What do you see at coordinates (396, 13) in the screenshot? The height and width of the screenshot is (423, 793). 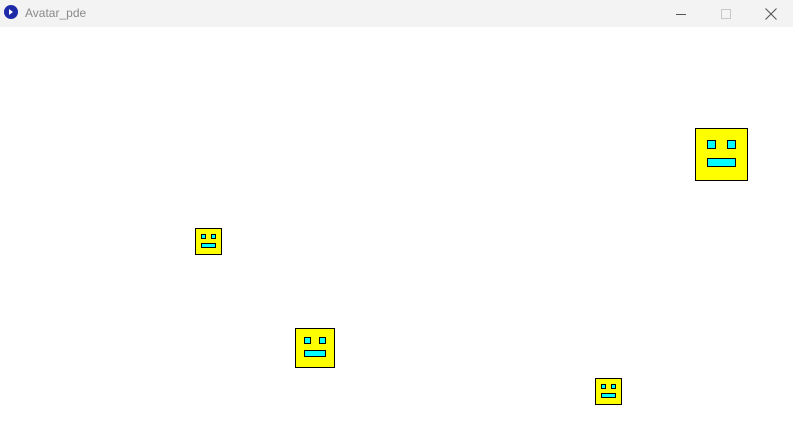 I see `title-bar: Avatar_pde` at bounding box center [396, 13].